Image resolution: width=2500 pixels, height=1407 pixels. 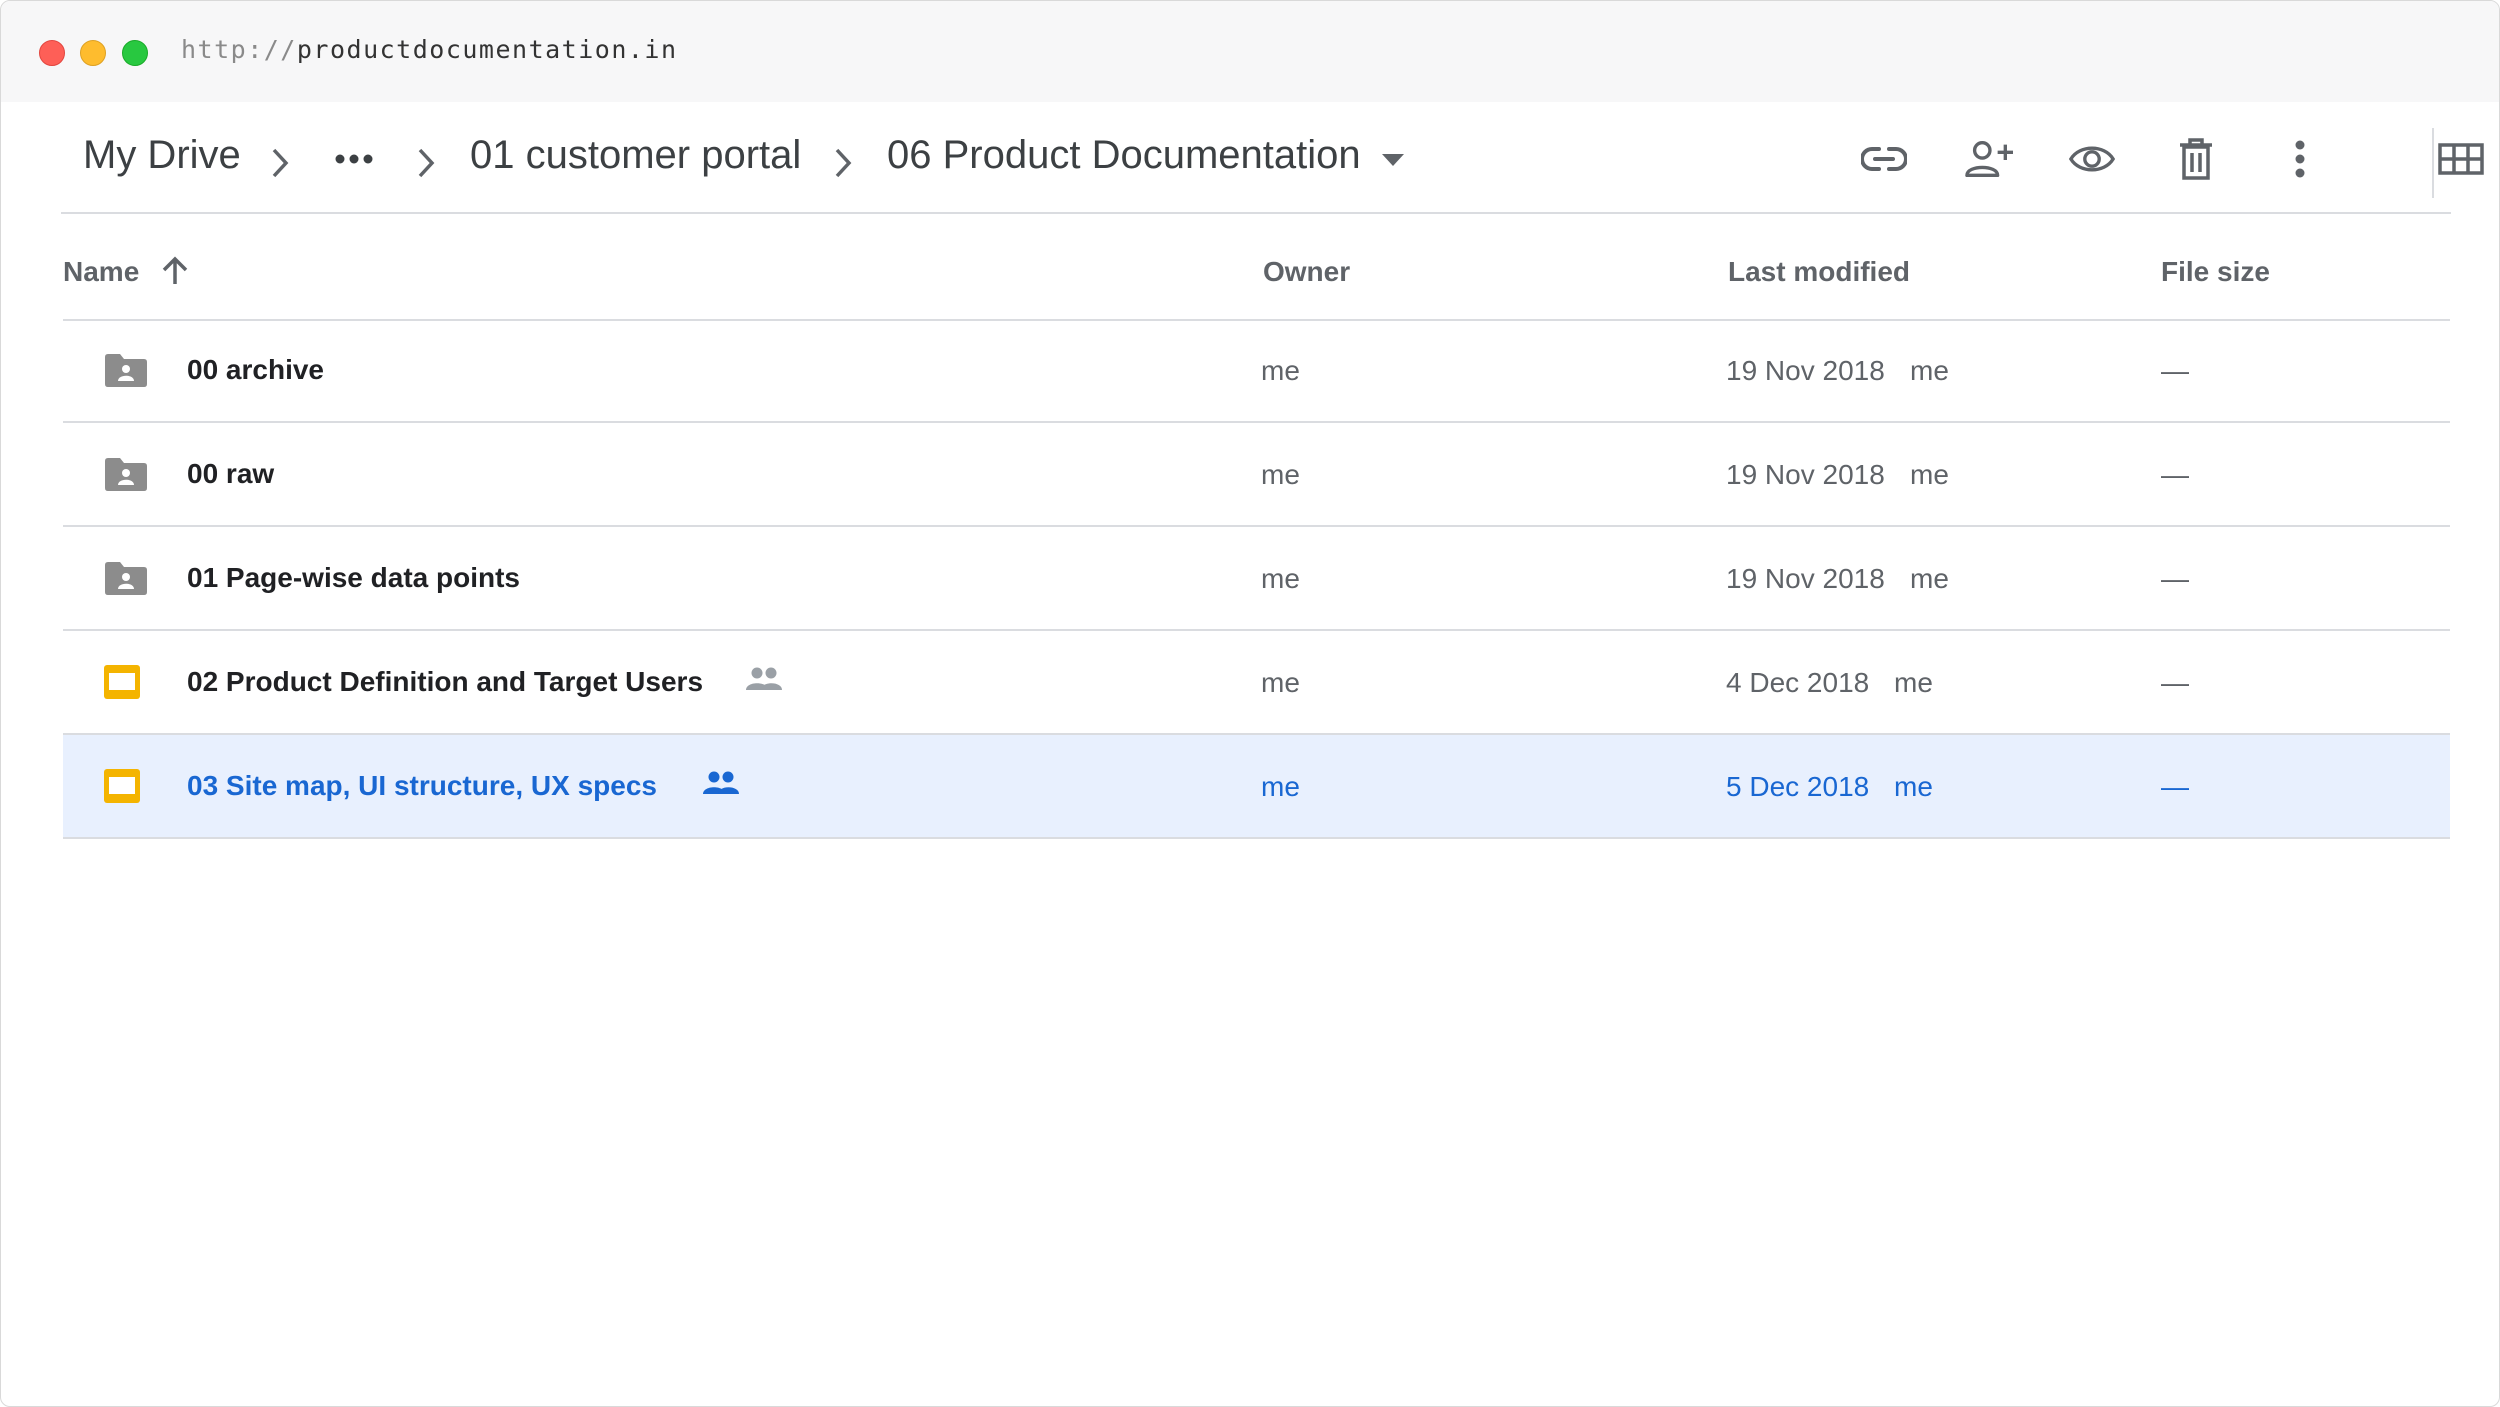 What do you see at coordinates (1250, 51) in the screenshot?
I see `title-bar: http://productdocumentation.in` at bounding box center [1250, 51].